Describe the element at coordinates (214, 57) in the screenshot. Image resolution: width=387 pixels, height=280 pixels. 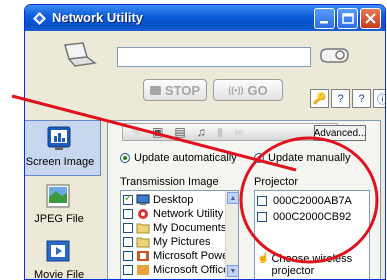
I see `connection-field` at that location.